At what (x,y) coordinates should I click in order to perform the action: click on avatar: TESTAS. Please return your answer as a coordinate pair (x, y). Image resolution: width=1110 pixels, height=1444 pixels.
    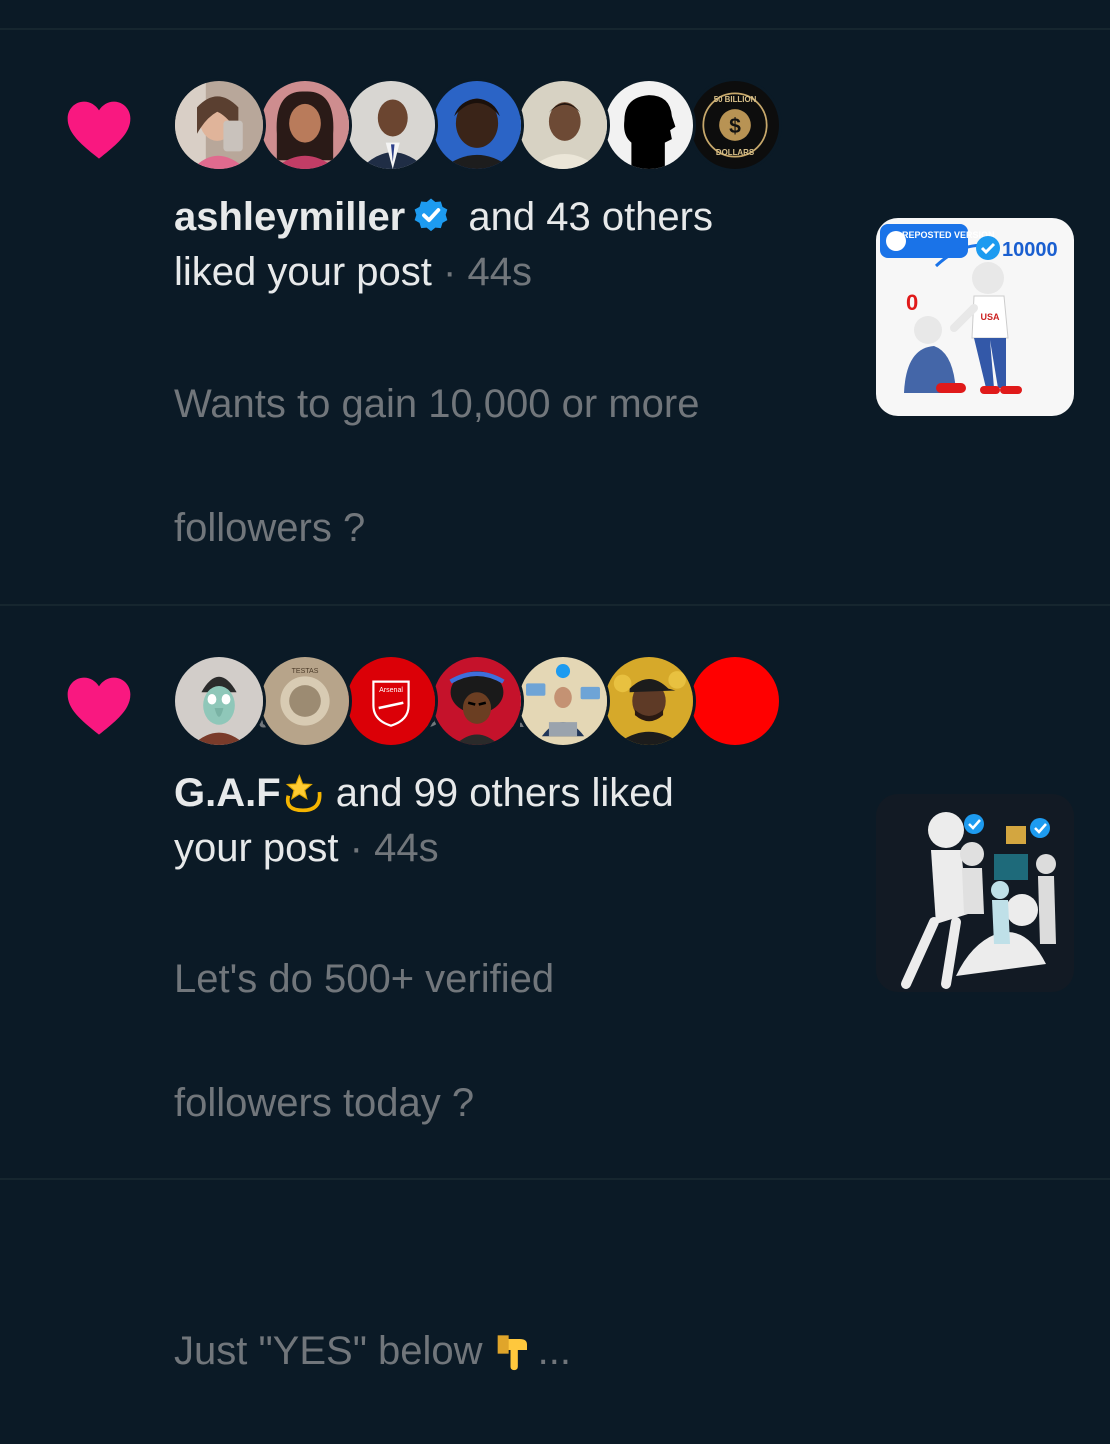
    Looking at the image, I should click on (305, 701).